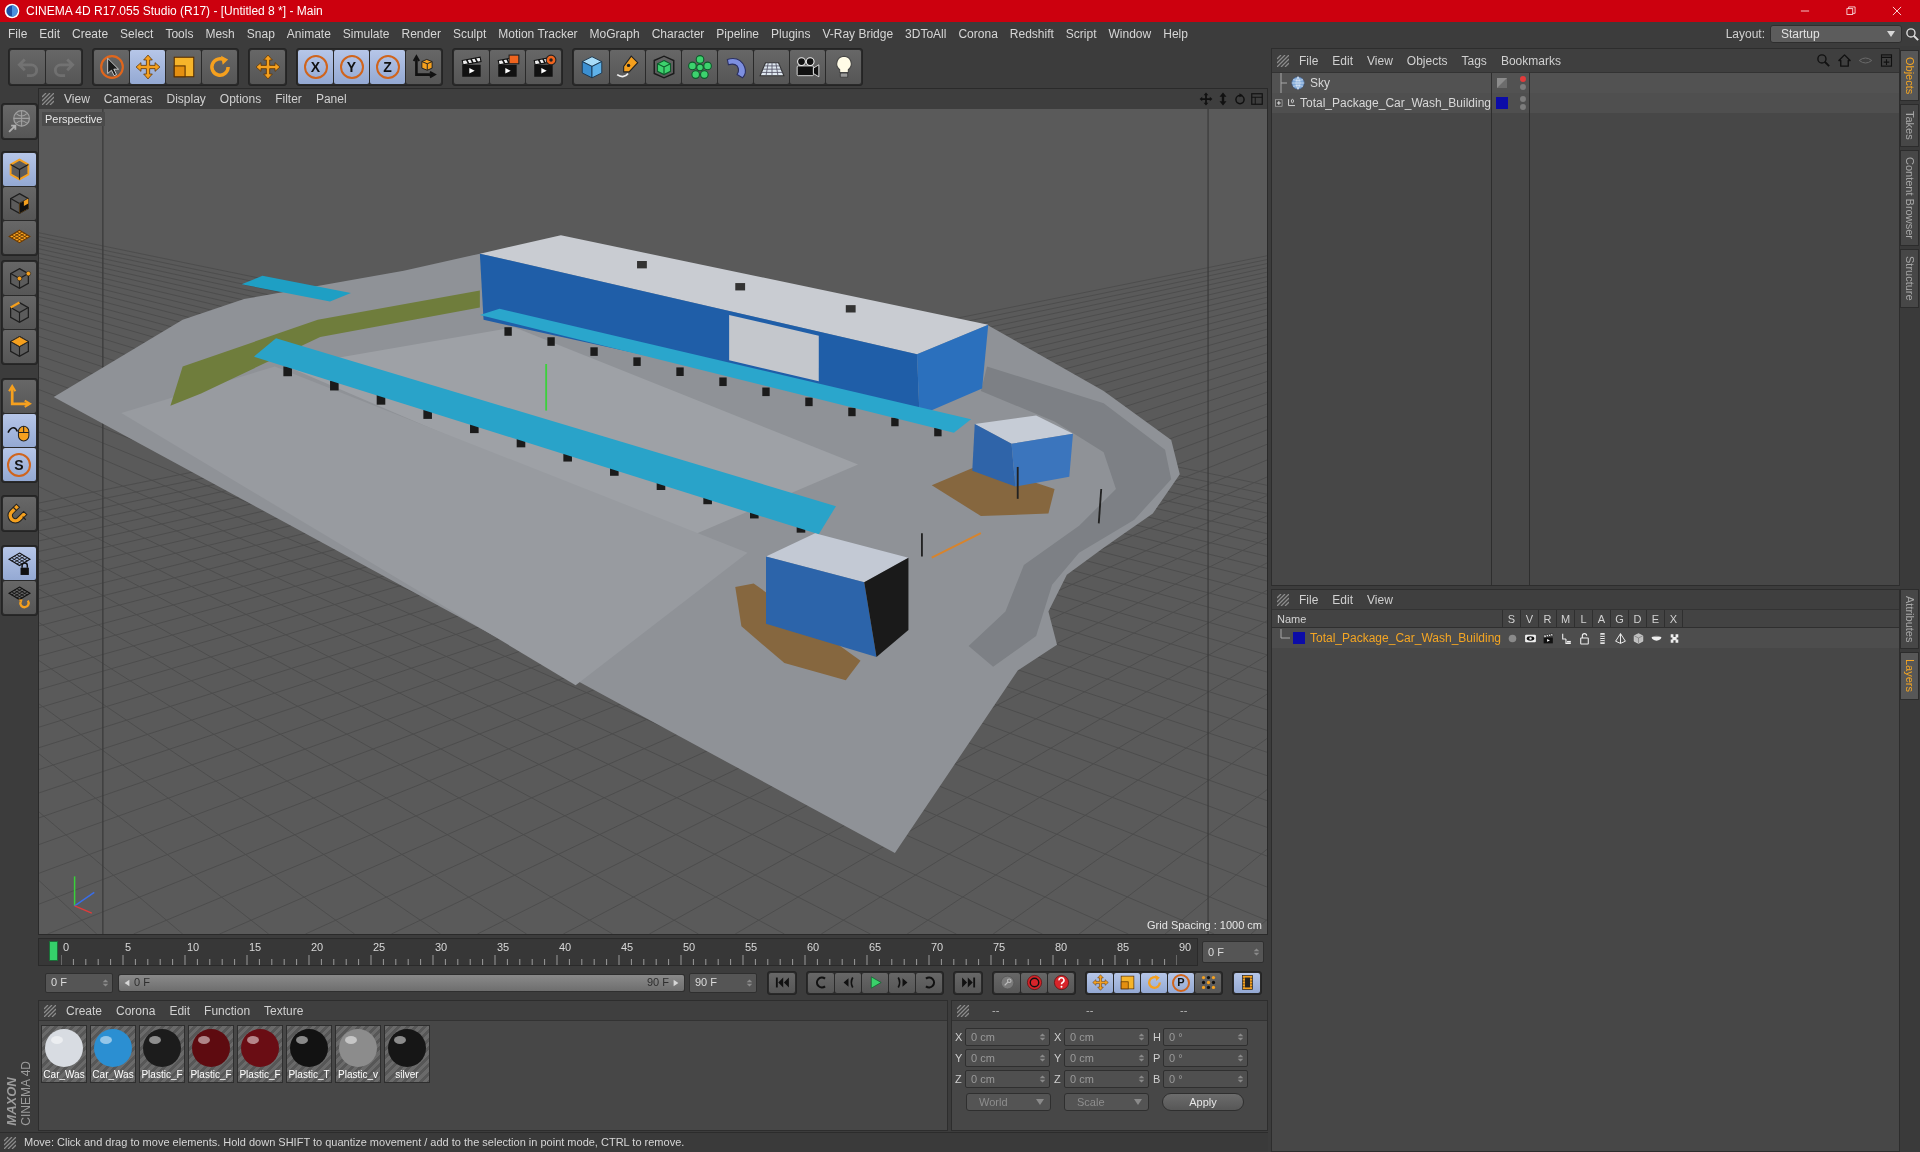  I want to click on menu-item: Objects, so click(1427, 60).